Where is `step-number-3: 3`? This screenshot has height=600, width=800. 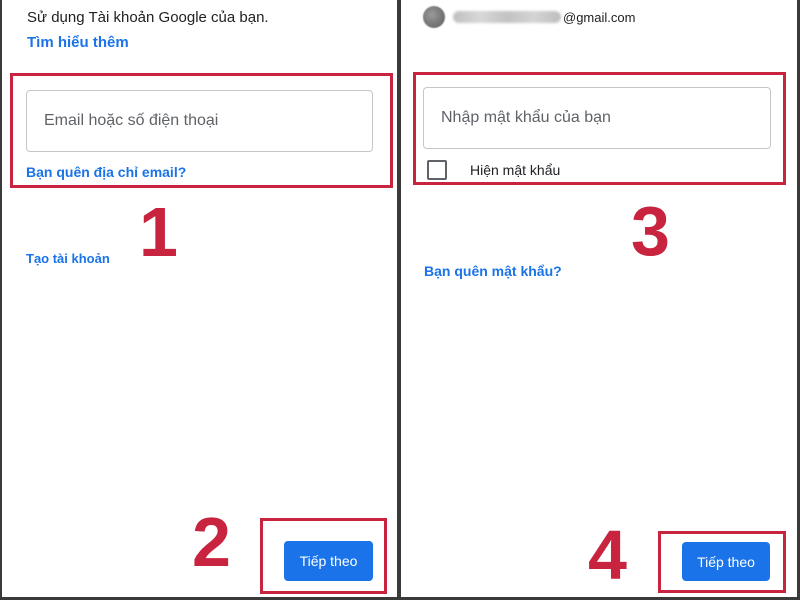
step-number-3: 3 is located at coordinates (650, 231).